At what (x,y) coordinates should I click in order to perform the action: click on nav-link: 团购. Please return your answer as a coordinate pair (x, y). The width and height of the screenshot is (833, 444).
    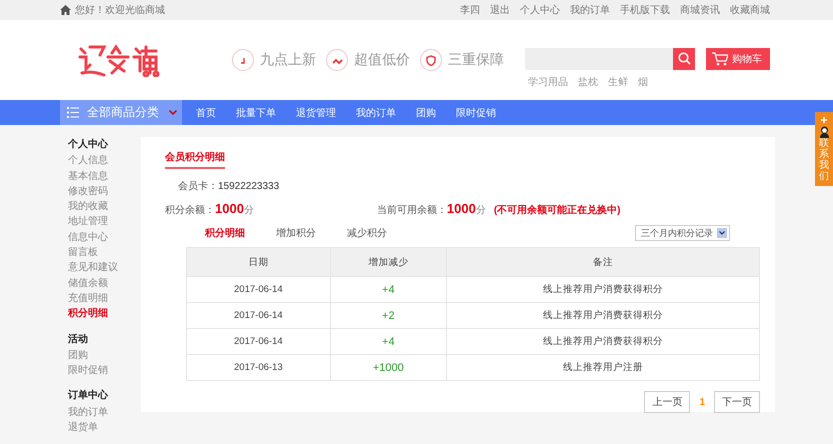
    Looking at the image, I should click on (426, 113).